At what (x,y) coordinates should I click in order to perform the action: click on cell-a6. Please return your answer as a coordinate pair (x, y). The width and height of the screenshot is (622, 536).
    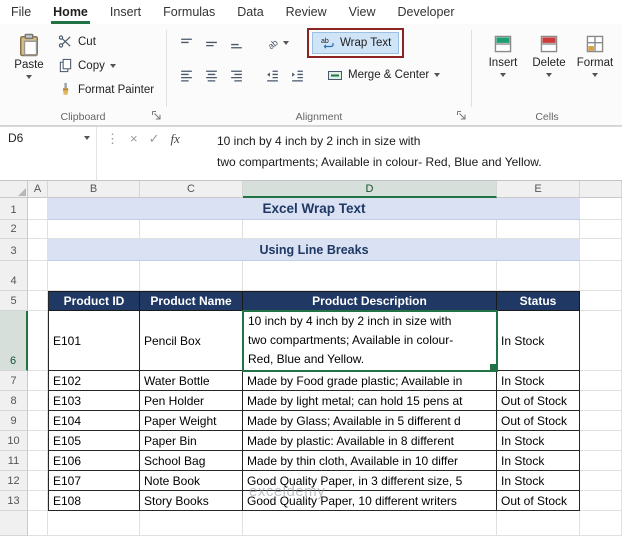
    Looking at the image, I should click on (38, 341).